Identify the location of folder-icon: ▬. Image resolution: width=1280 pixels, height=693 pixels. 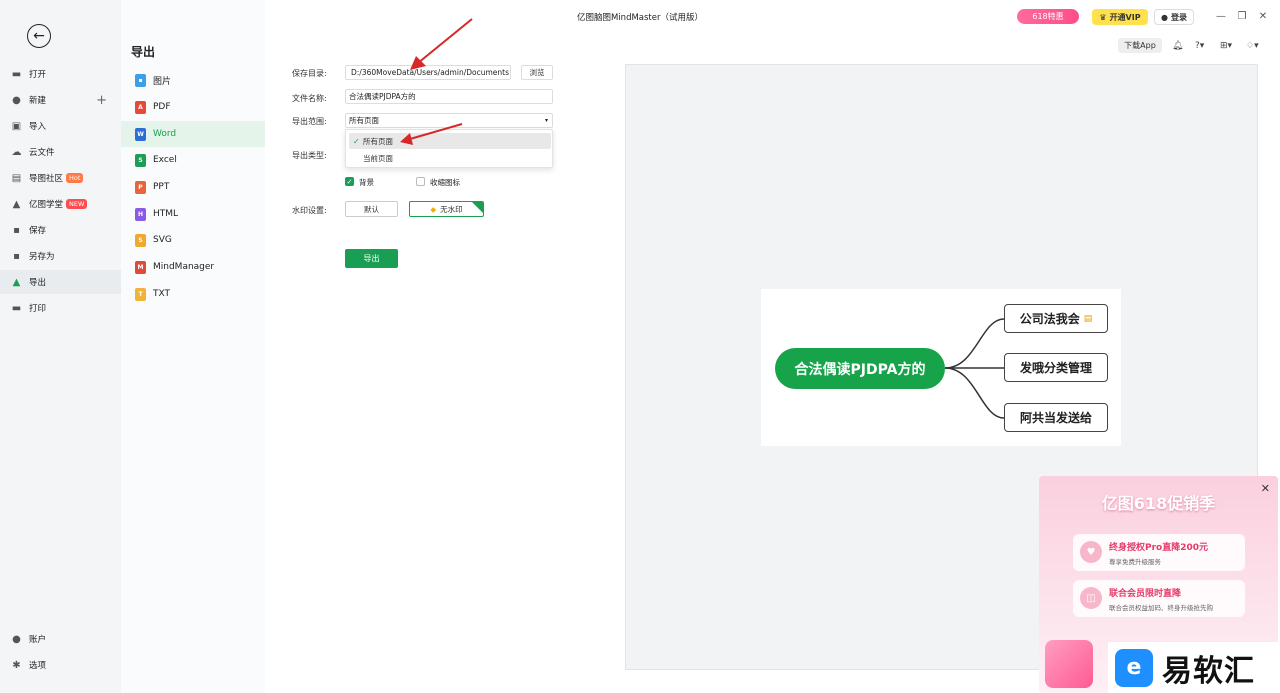
(16, 74).